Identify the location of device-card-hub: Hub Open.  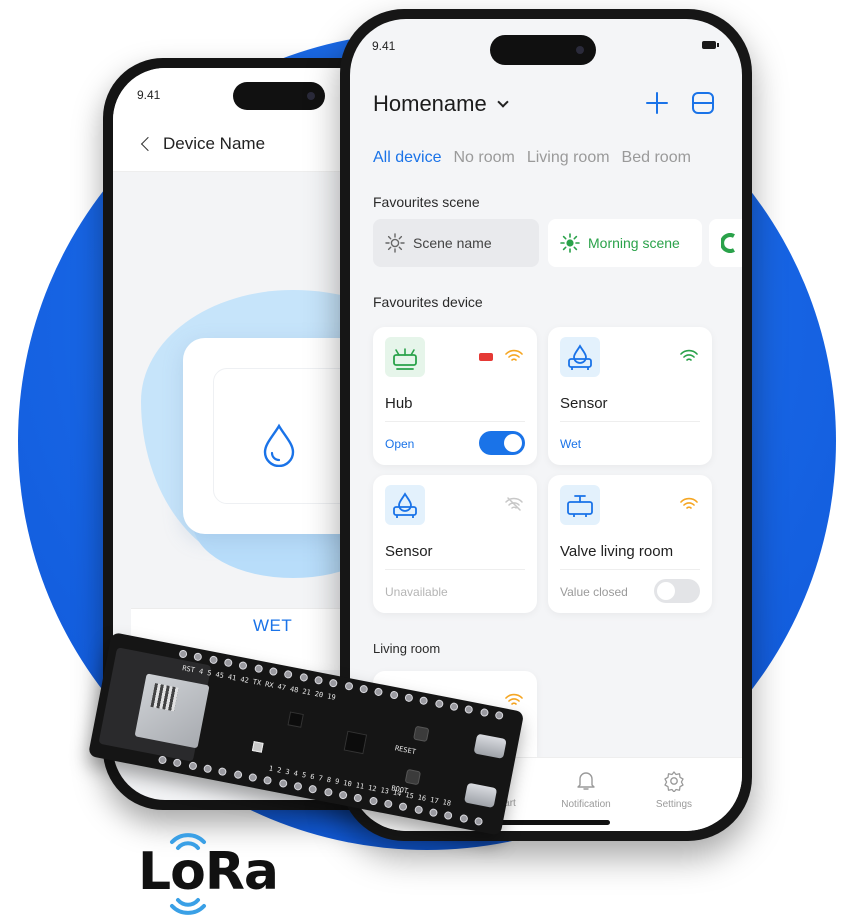
(455, 396).